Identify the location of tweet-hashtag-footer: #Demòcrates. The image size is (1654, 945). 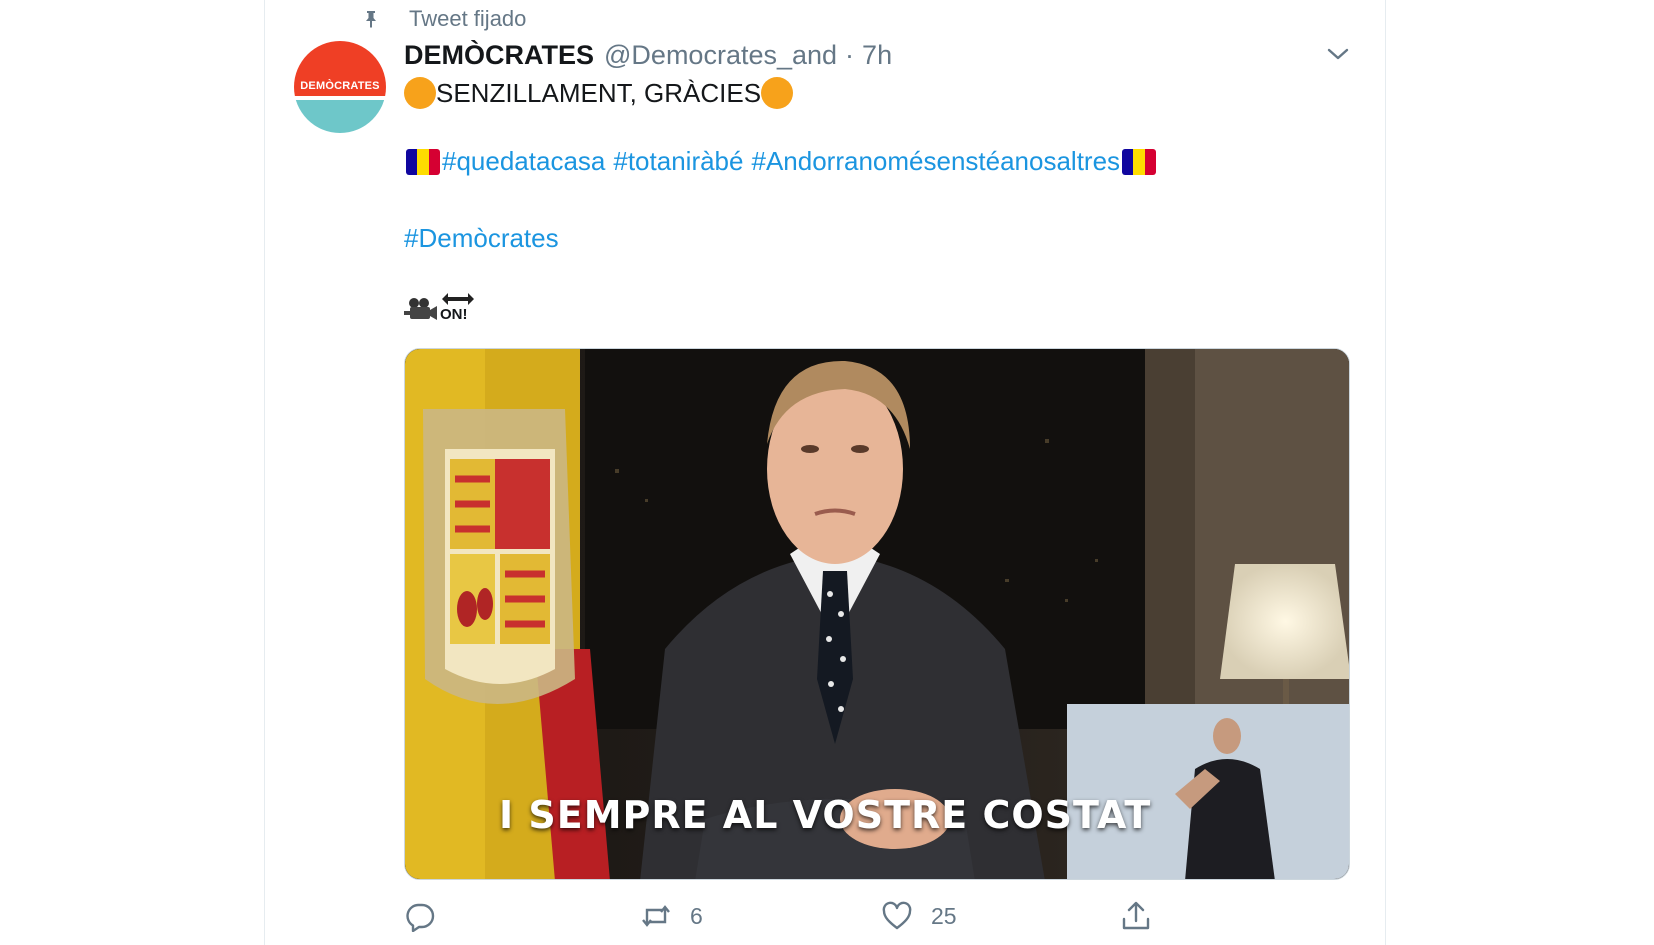
(481, 238).